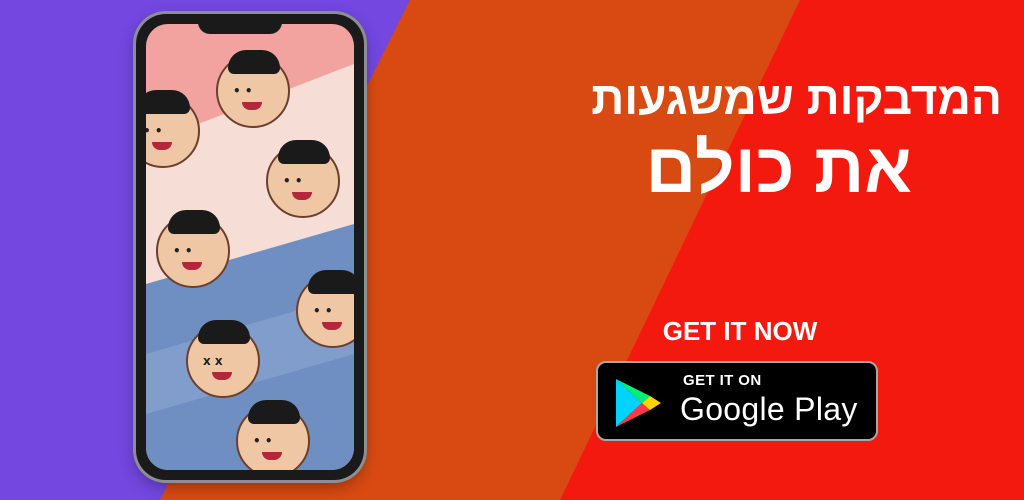 The height and width of the screenshot is (500, 1024). What do you see at coordinates (740, 331) in the screenshot?
I see `cta-text: GET IT NOW` at bounding box center [740, 331].